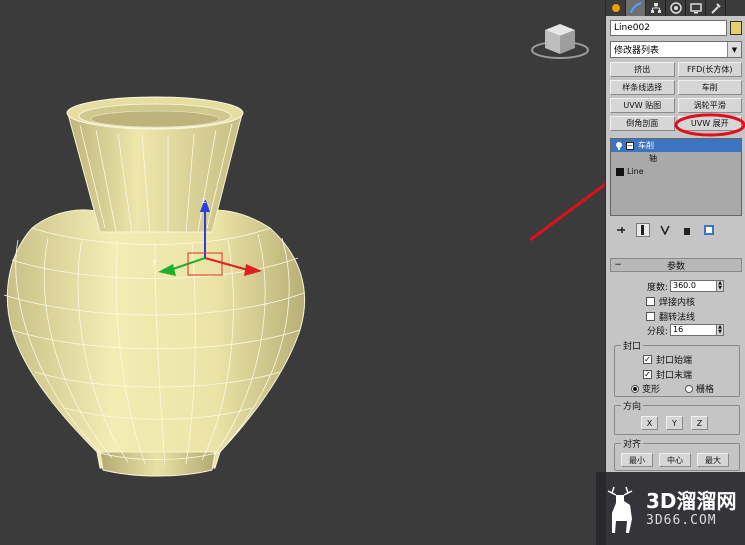 Image resolution: width=745 pixels, height=545 pixels. I want to click on direction-y-button: Y, so click(674, 423).